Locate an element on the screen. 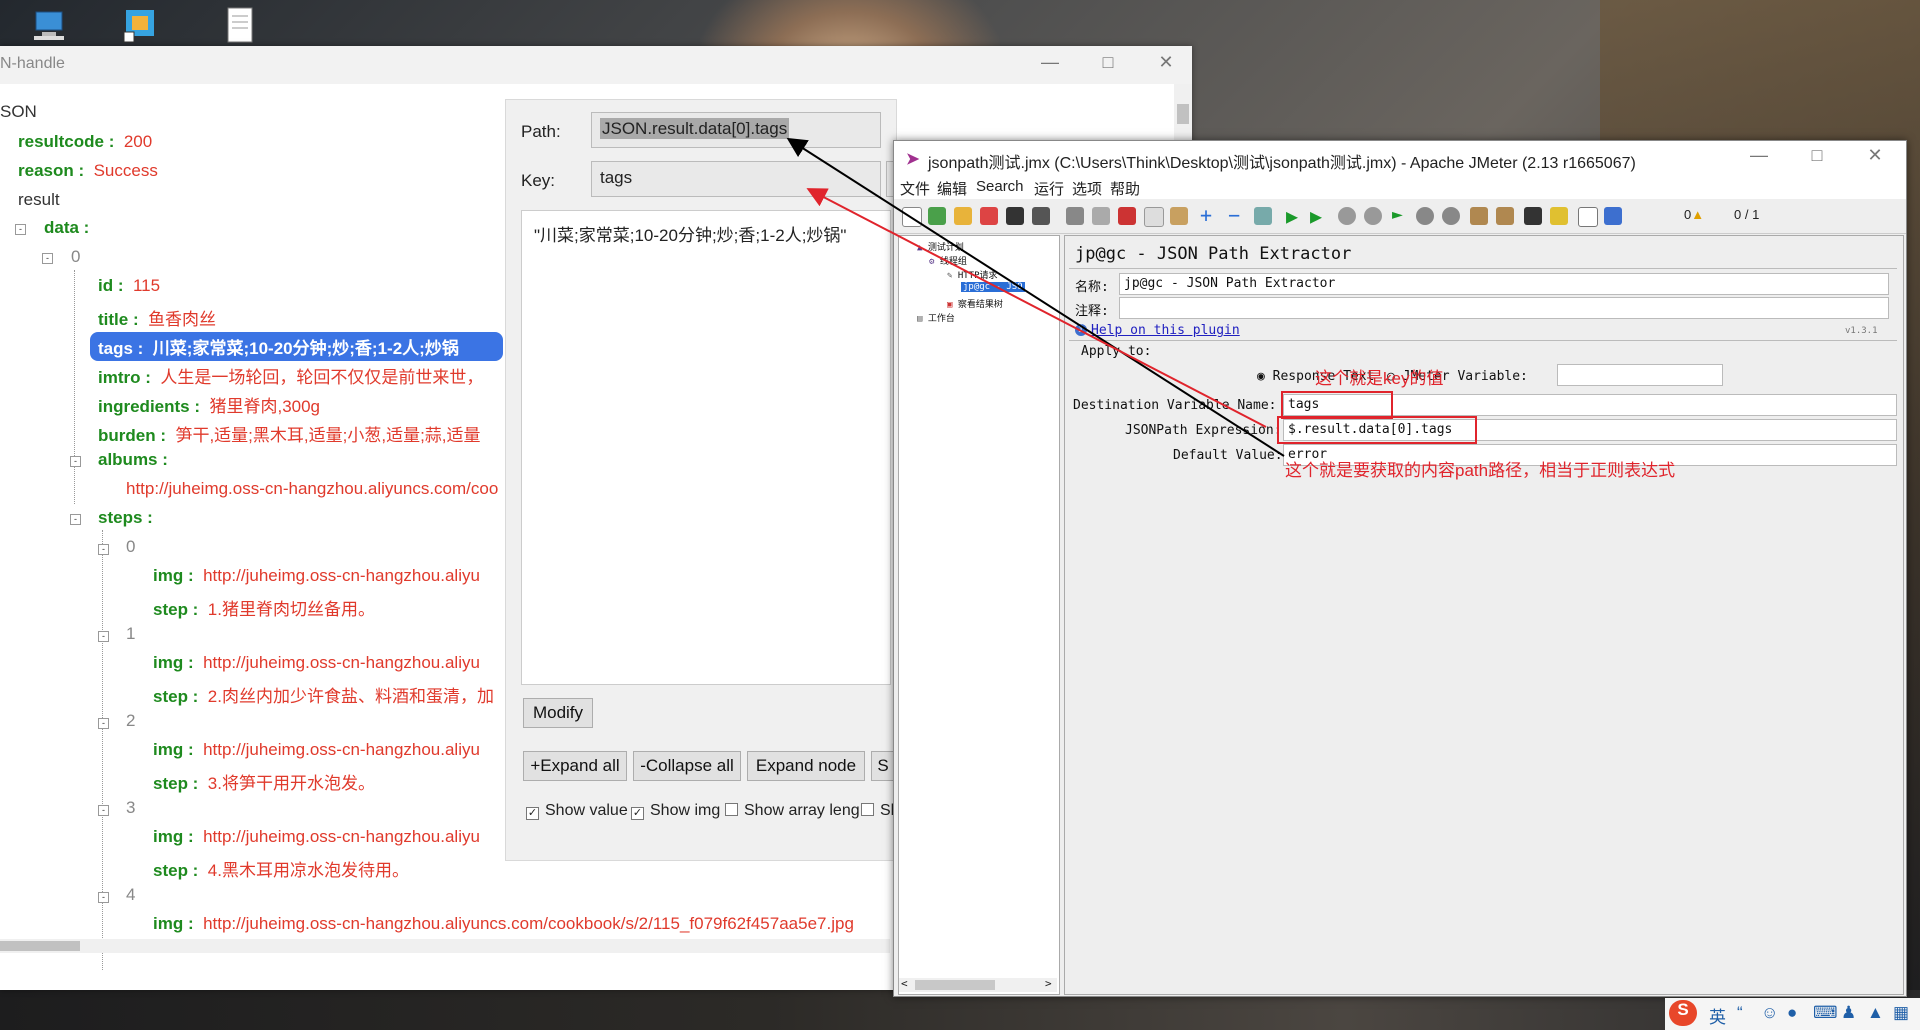  mic-icon: ● is located at coordinates (1792, 1013).